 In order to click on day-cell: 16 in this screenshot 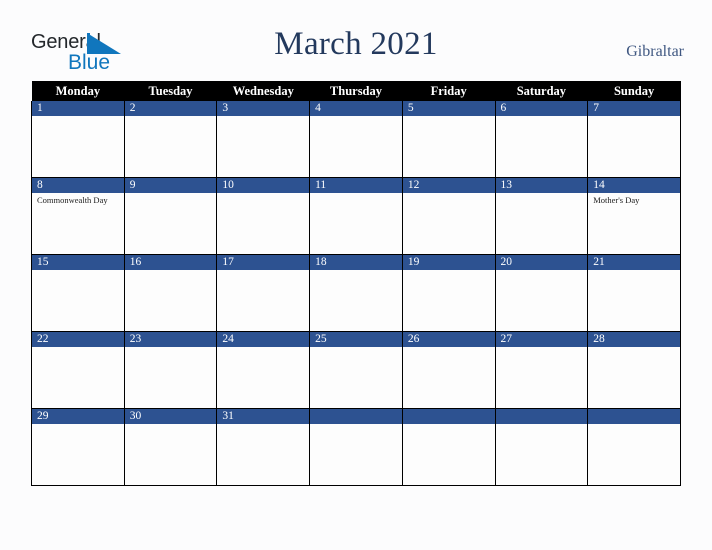, I will do `click(170, 293)`.